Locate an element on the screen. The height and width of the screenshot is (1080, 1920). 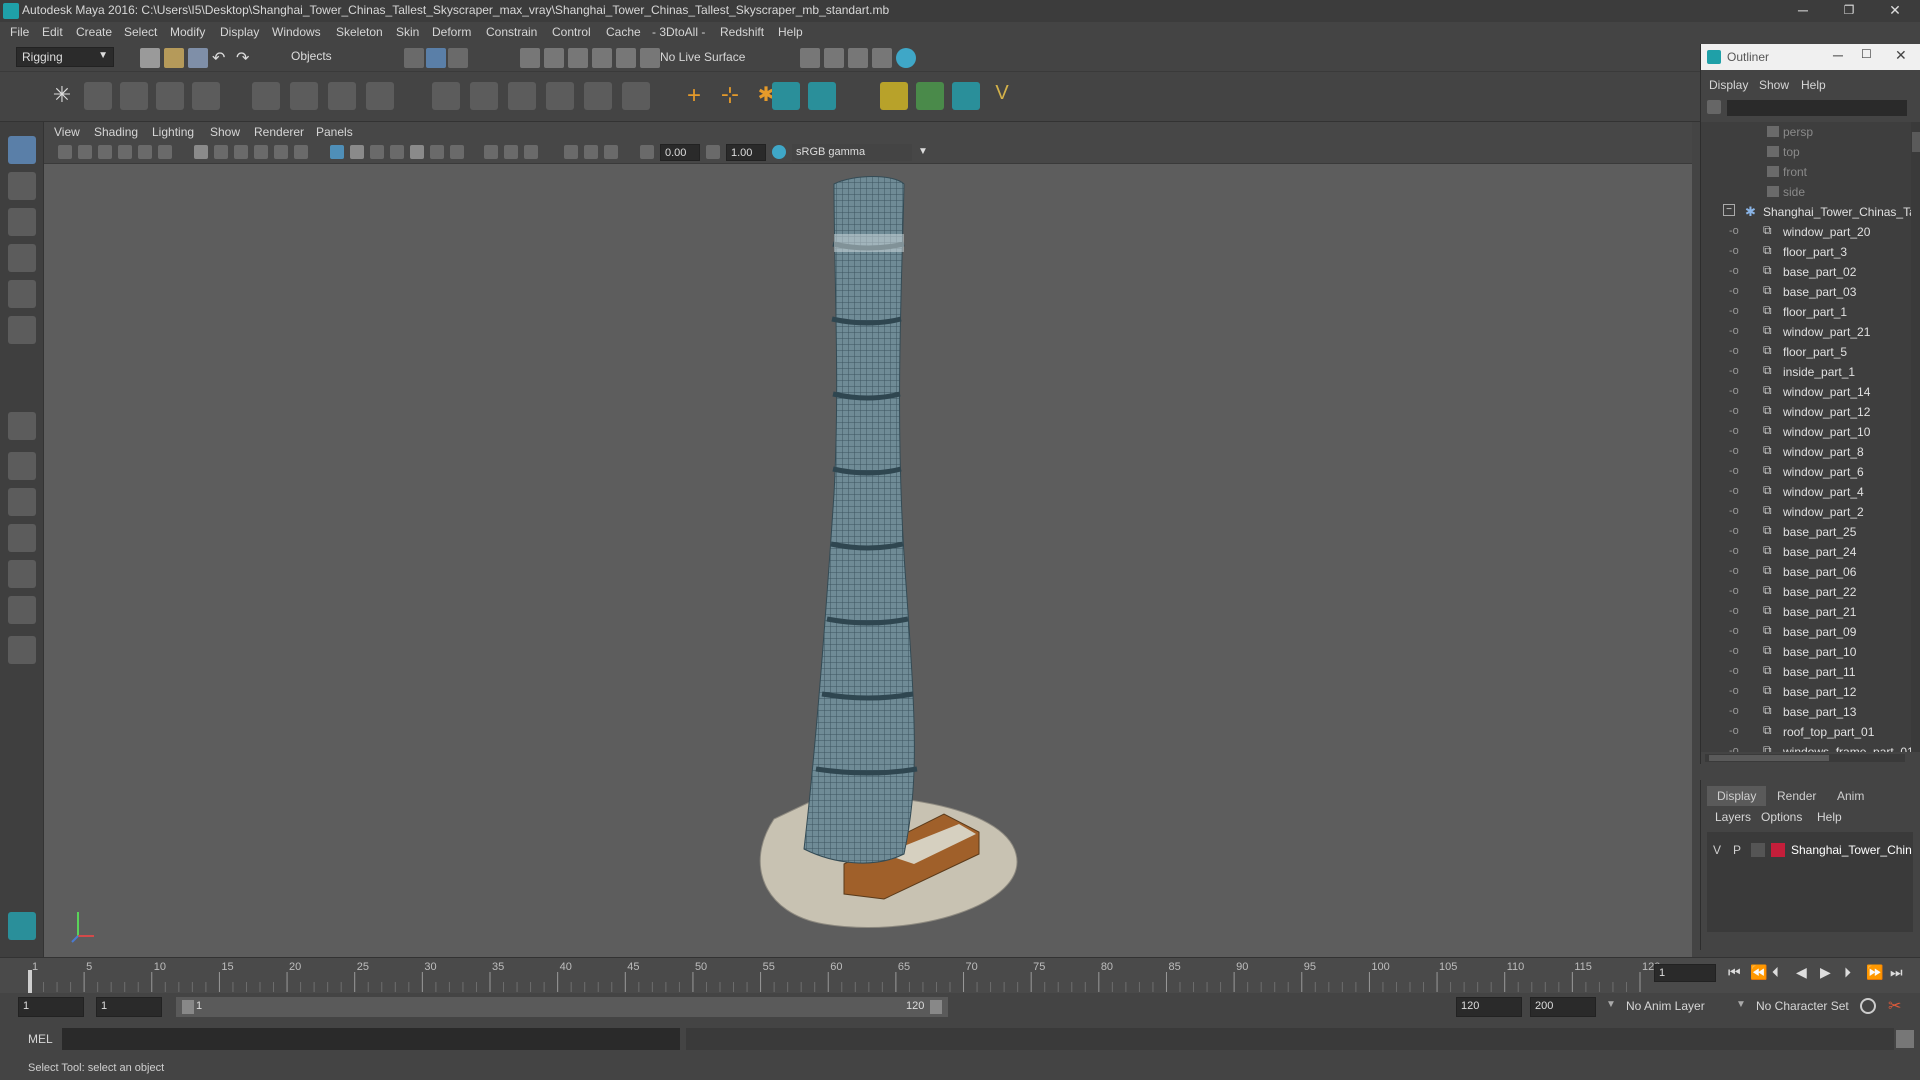
menu-set-dropdown: Rigging ▼ is located at coordinates (65, 57).